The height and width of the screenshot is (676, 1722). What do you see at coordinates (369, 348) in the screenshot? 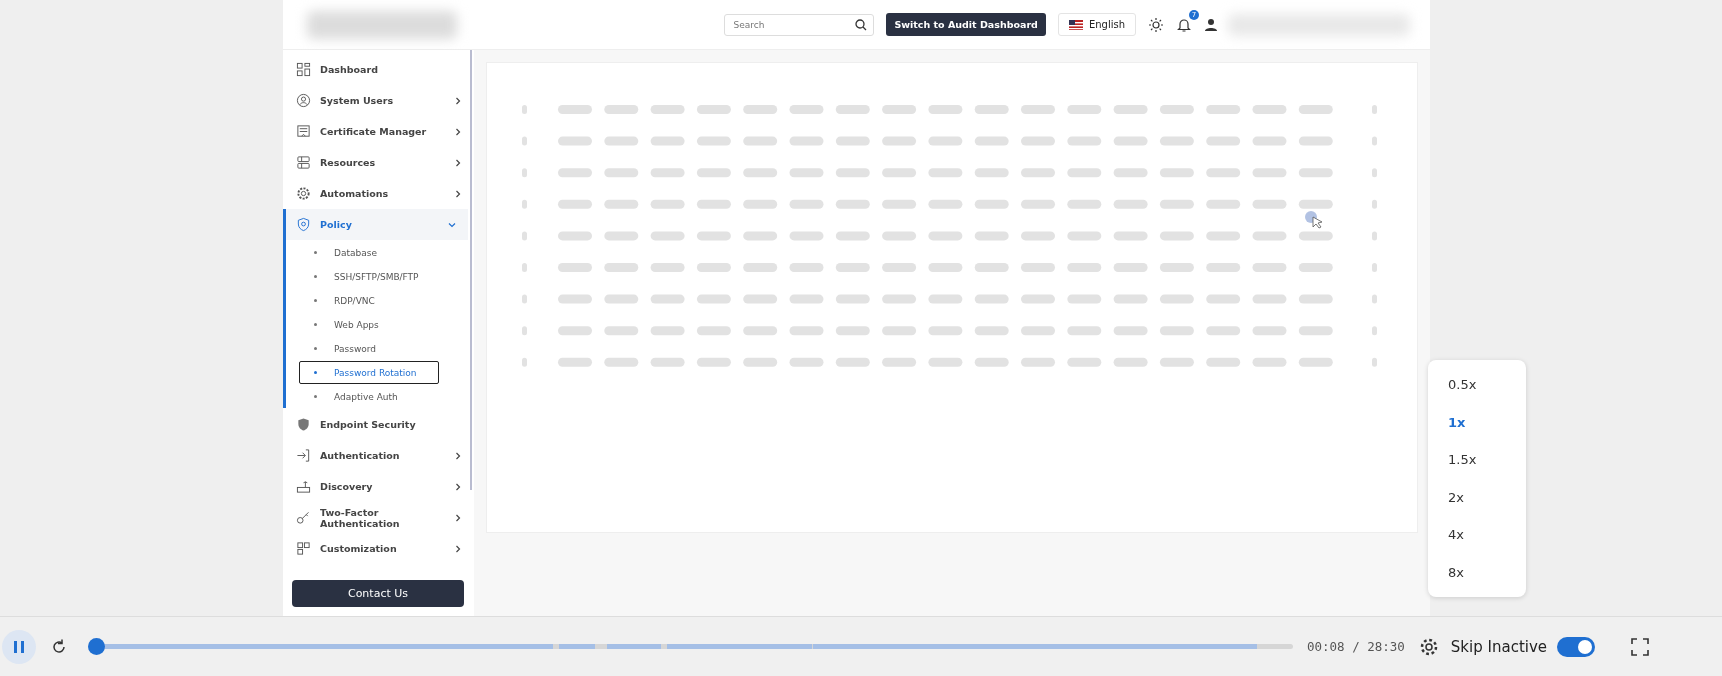
I see `submenu-item: Password` at bounding box center [369, 348].